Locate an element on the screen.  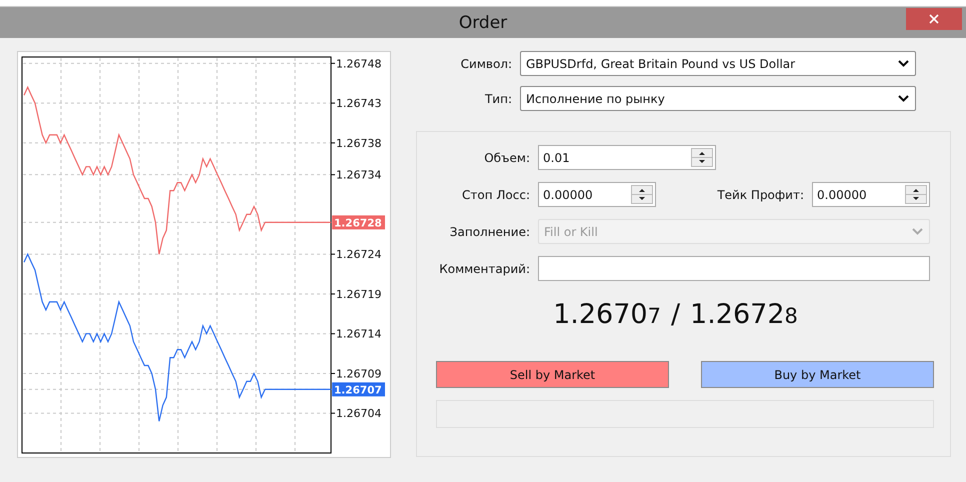
field-label: Комментарий: is located at coordinates (484, 269).